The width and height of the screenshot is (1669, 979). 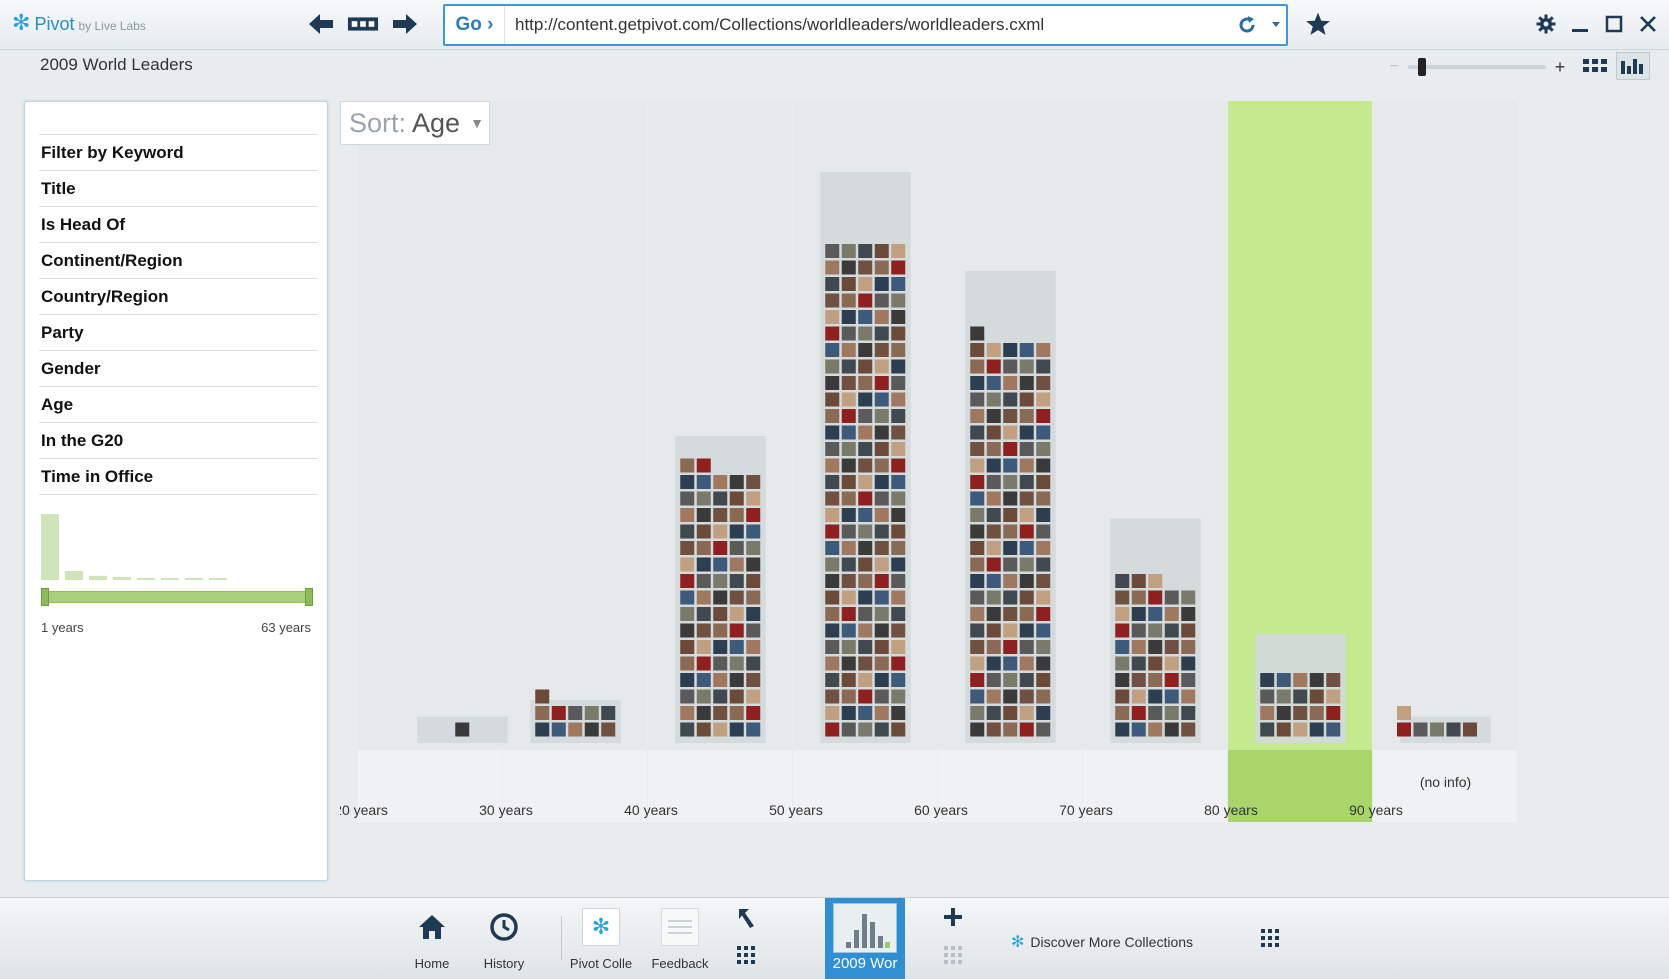 What do you see at coordinates (1595, 66) in the screenshot?
I see `grid-view-button` at bounding box center [1595, 66].